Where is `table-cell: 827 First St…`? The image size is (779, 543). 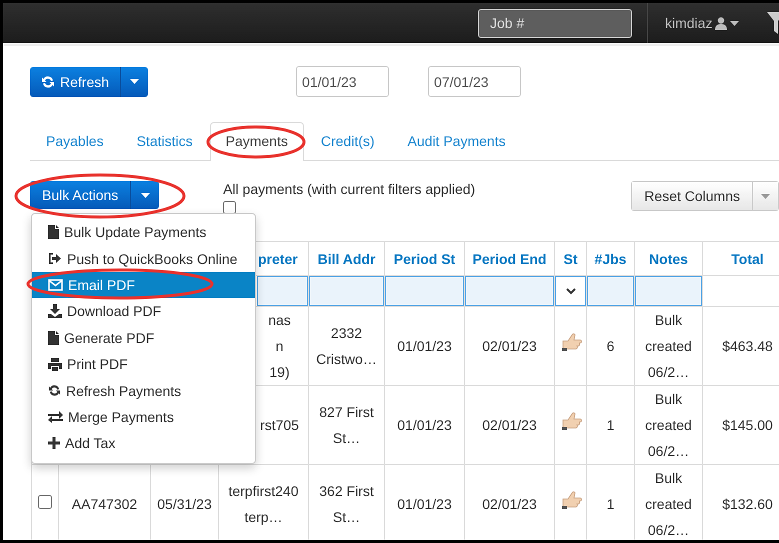 table-cell: 827 First St… is located at coordinates (346, 425).